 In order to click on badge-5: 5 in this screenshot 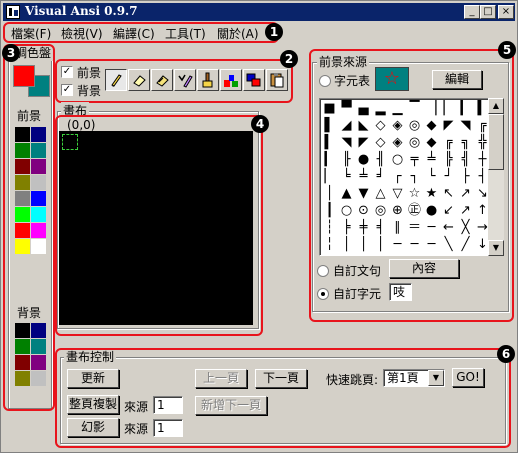, I will do `click(507, 50)`.